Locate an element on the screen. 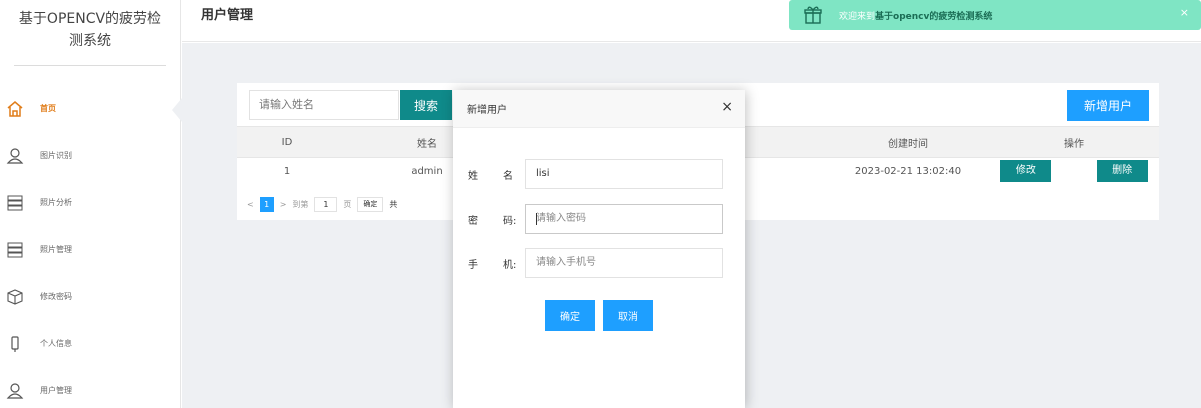 The height and width of the screenshot is (408, 1201). notice-close-icon: × is located at coordinates (1184, 12).